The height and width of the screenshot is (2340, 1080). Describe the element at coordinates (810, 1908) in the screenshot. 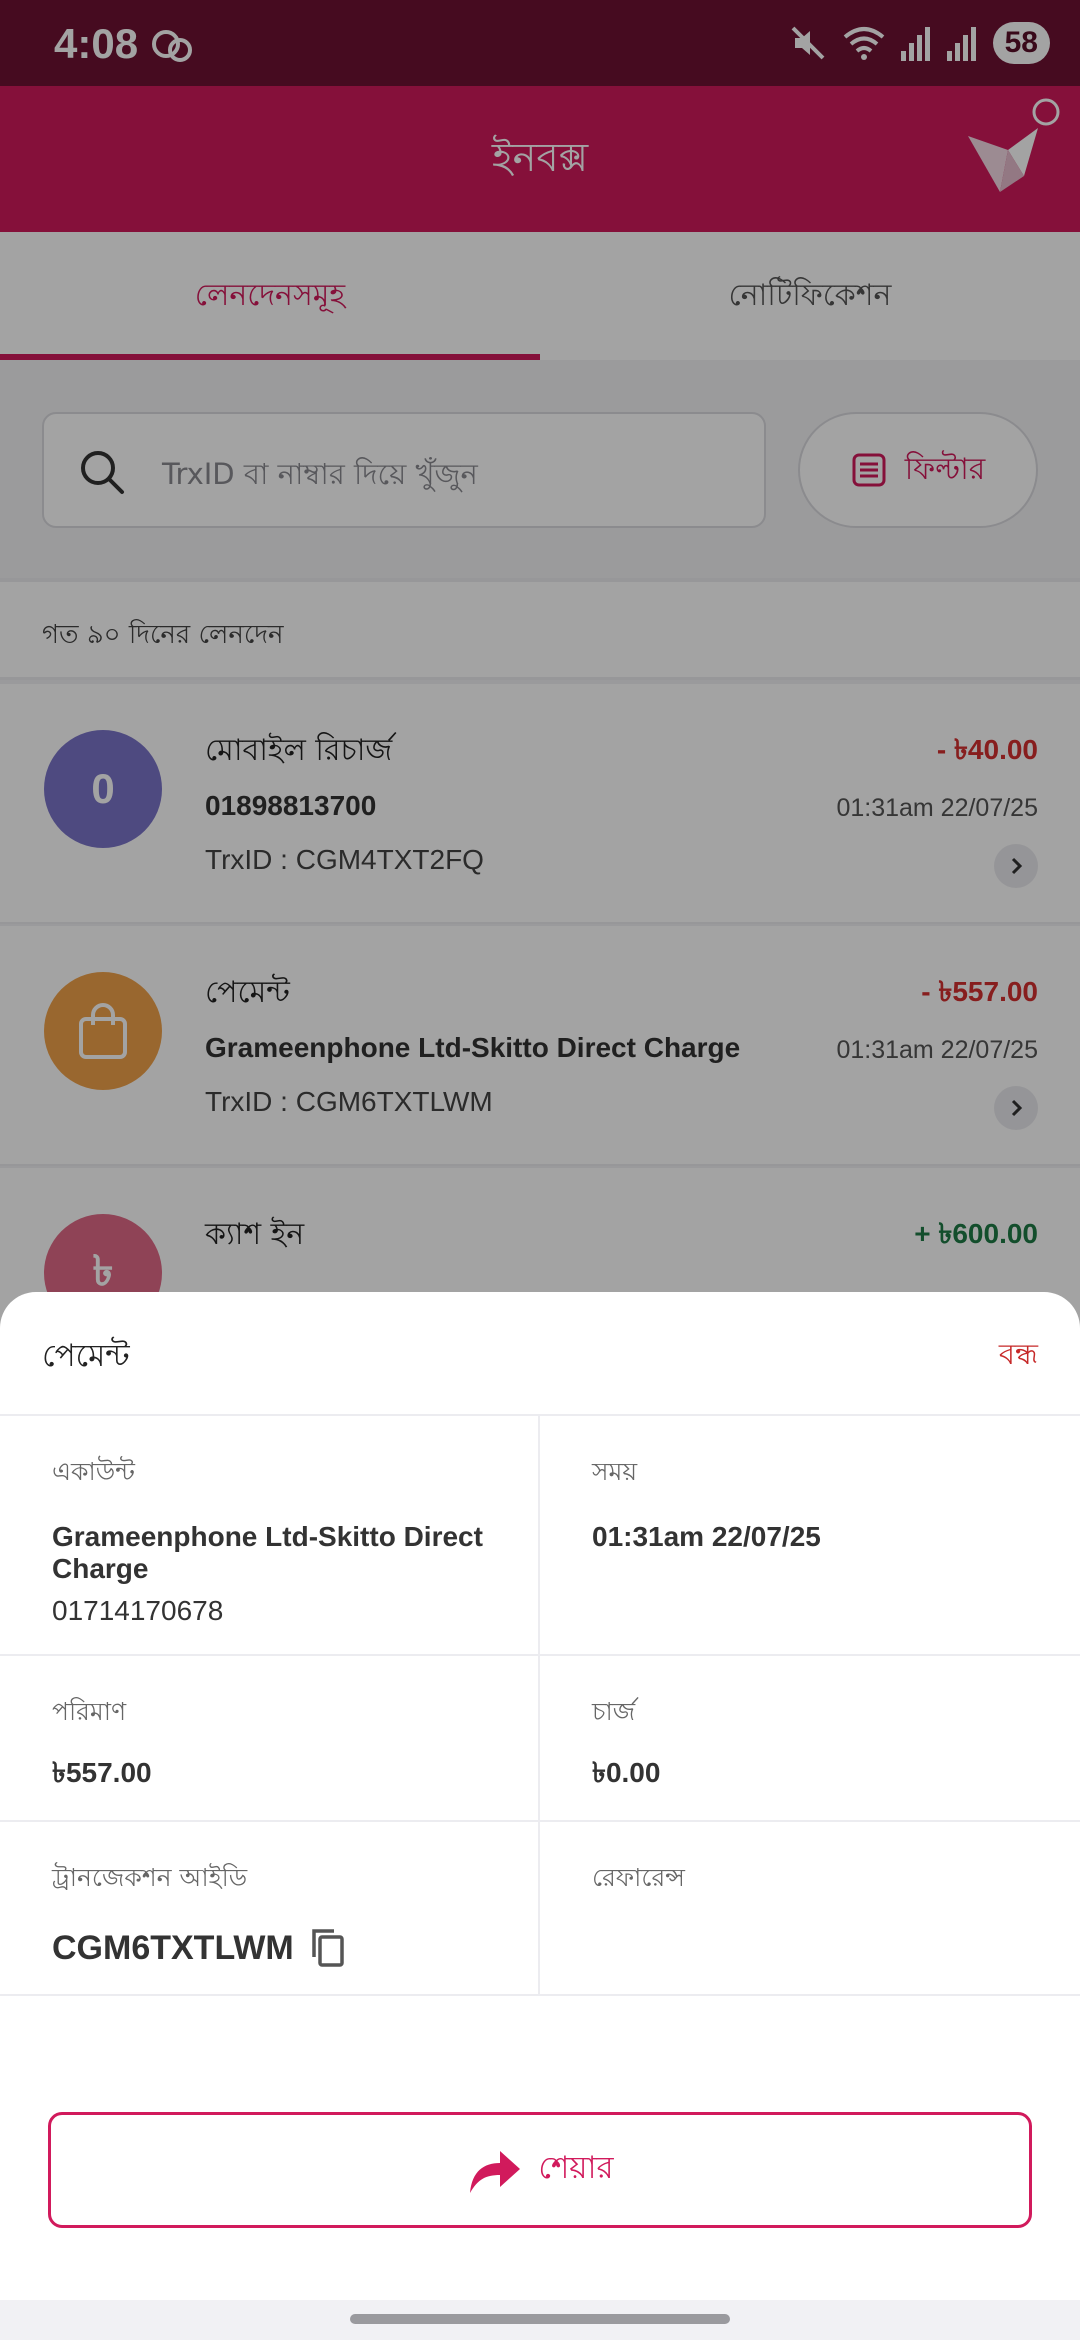

I see `reference-cell: রেফারেন্স` at that location.